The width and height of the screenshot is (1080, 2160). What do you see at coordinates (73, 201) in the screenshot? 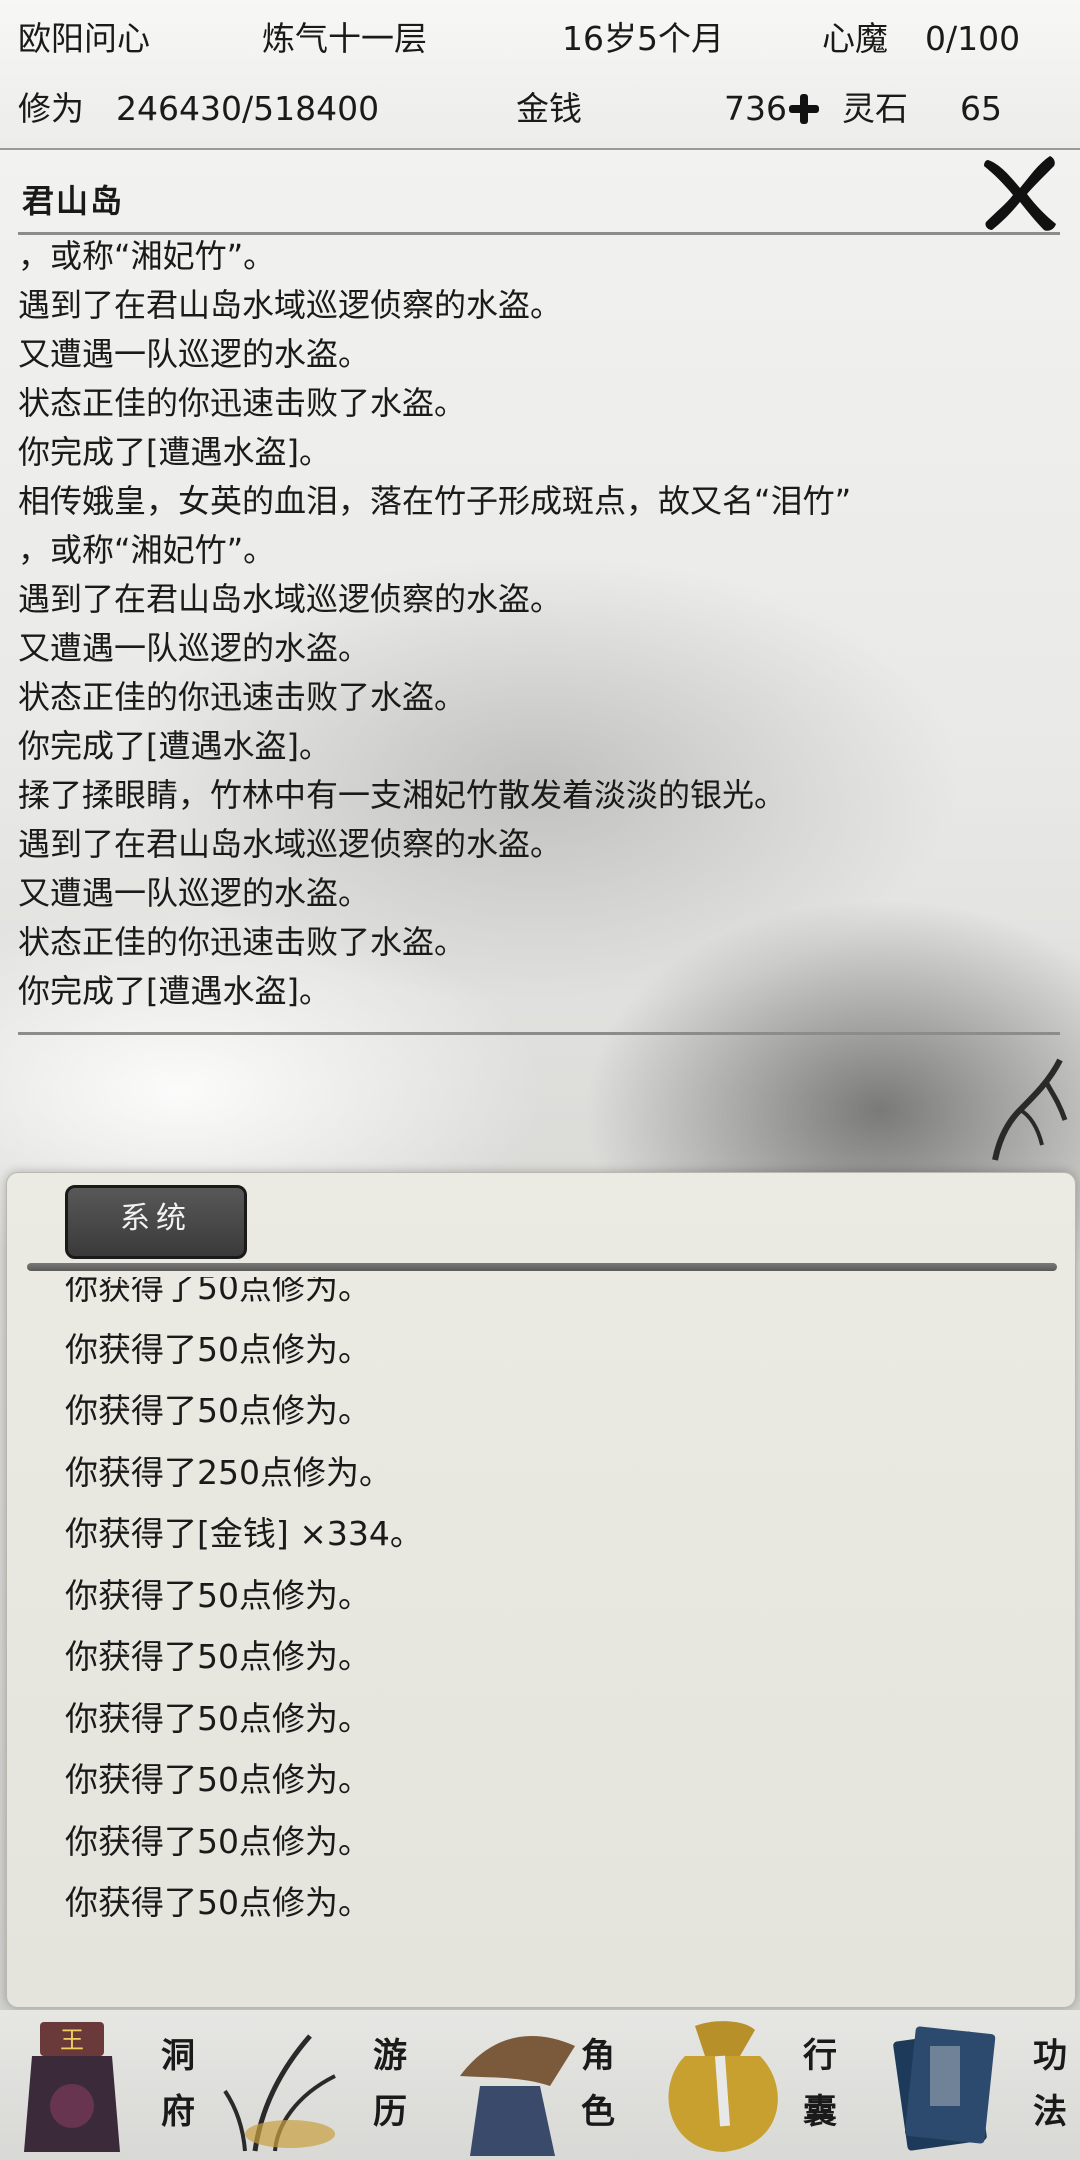
I see `location-title: 君山岛` at bounding box center [73, 201].